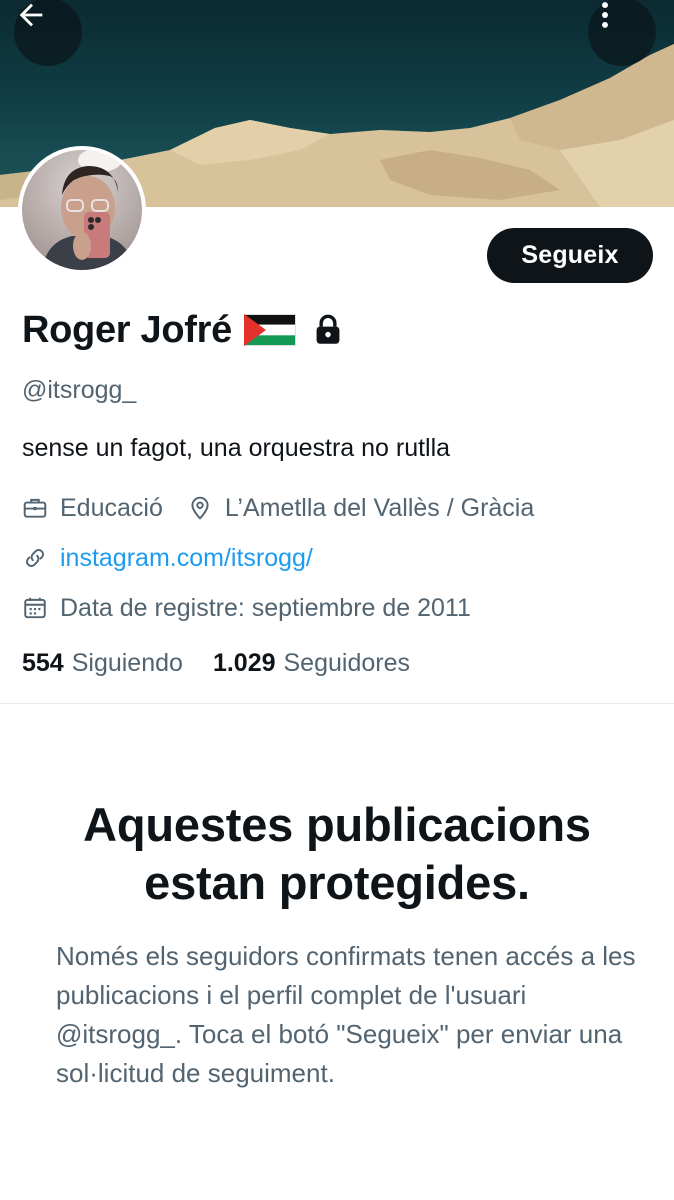  I want to click on join-date: Data de registre: septiembre de 2011, so click(265, 607).